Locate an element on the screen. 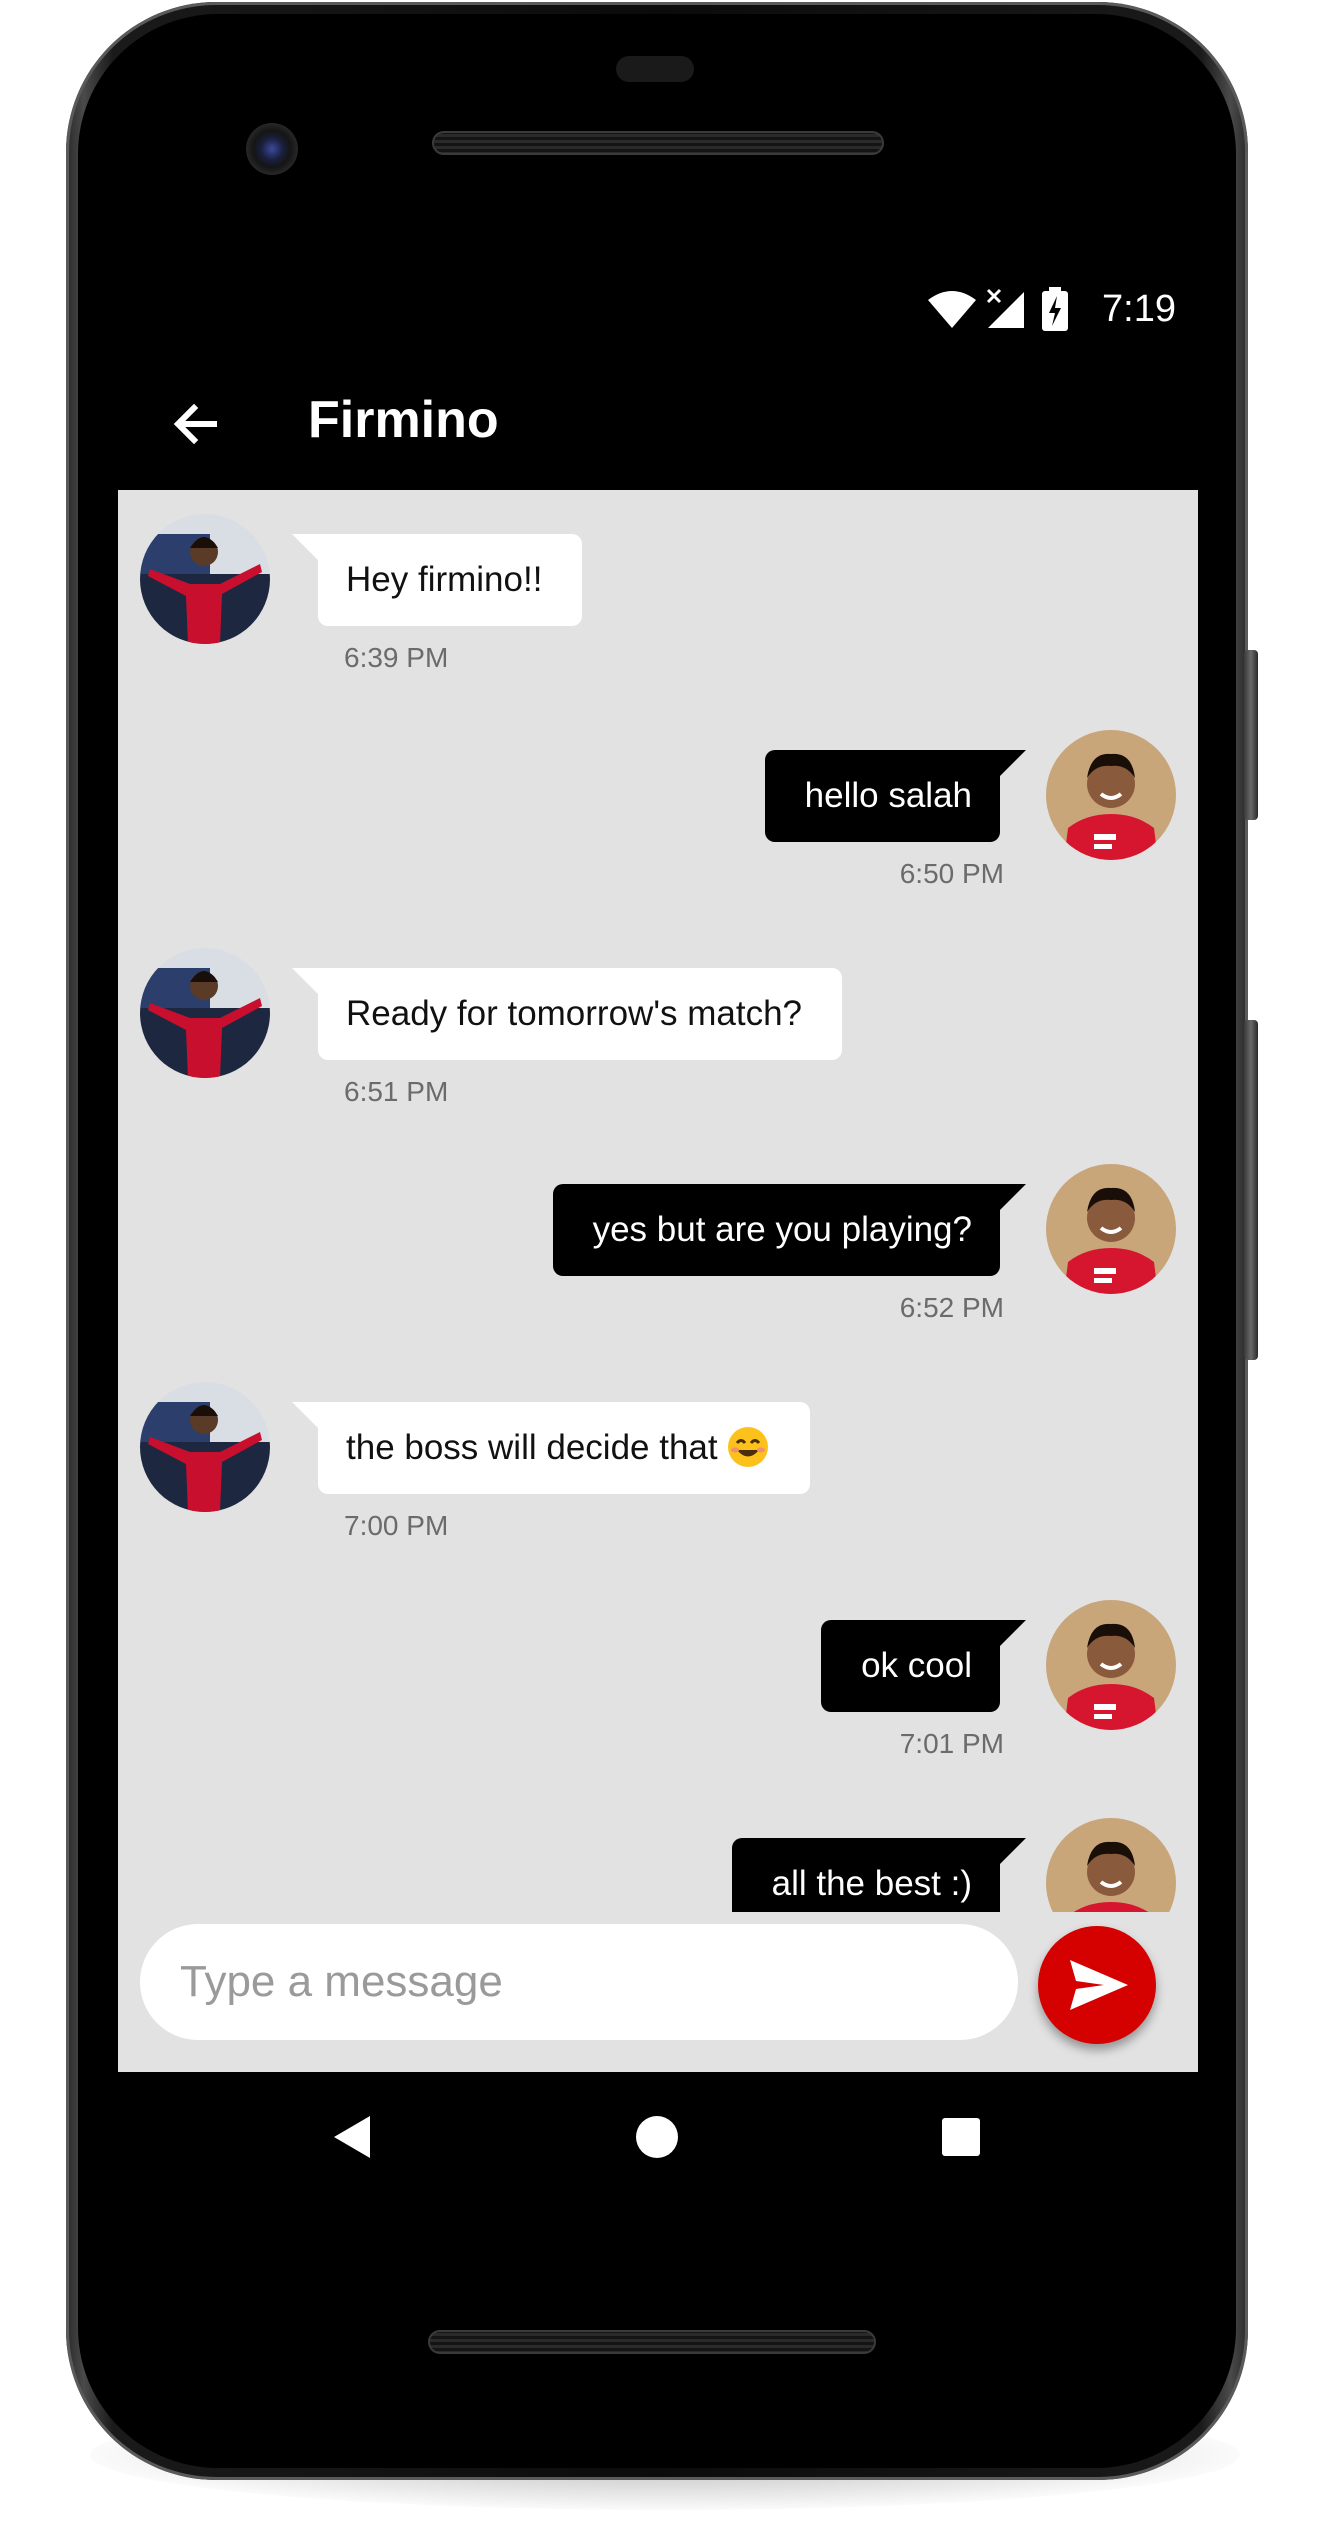 The width and height of the screenshot is (1330, 2532). battery-charging-icon is located at coordinates (1055, 309).